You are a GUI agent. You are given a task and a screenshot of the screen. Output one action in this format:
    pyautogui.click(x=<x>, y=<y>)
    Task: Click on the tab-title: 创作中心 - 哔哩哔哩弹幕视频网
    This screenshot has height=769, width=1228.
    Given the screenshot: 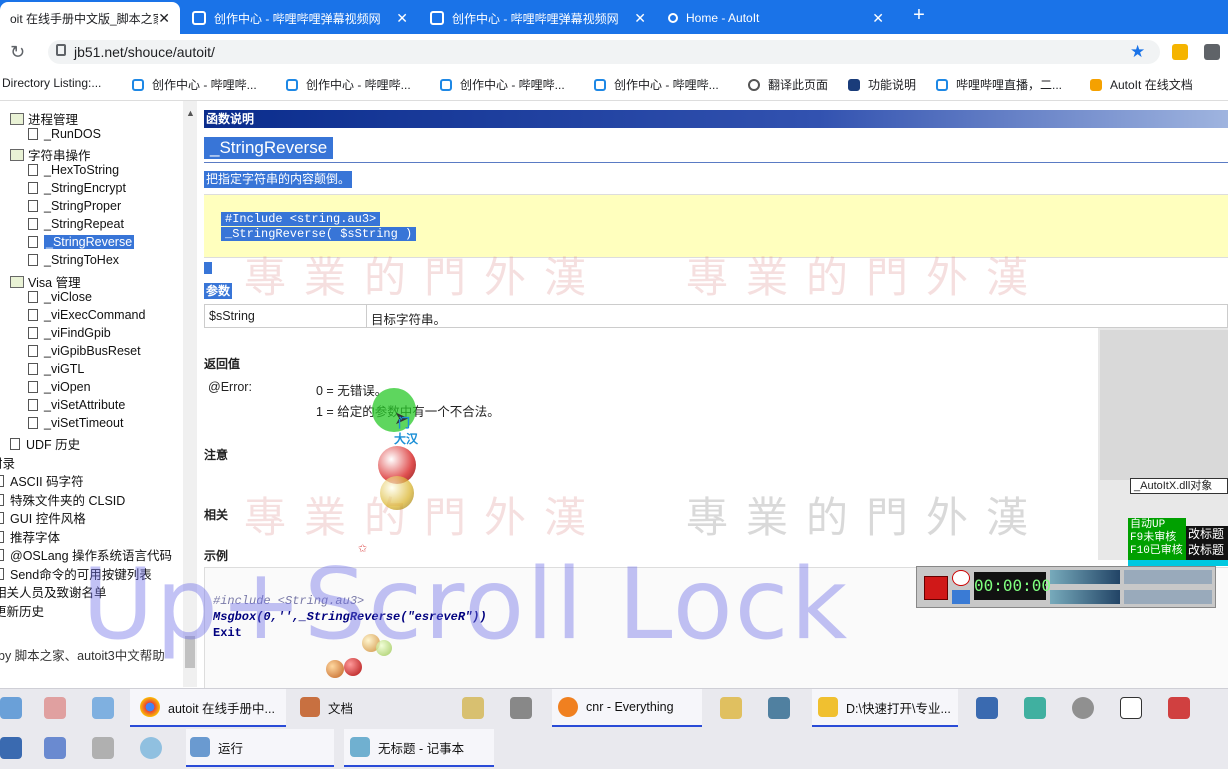 What is the action you would take?
    pyautogui.click(x=297, y=18)
    